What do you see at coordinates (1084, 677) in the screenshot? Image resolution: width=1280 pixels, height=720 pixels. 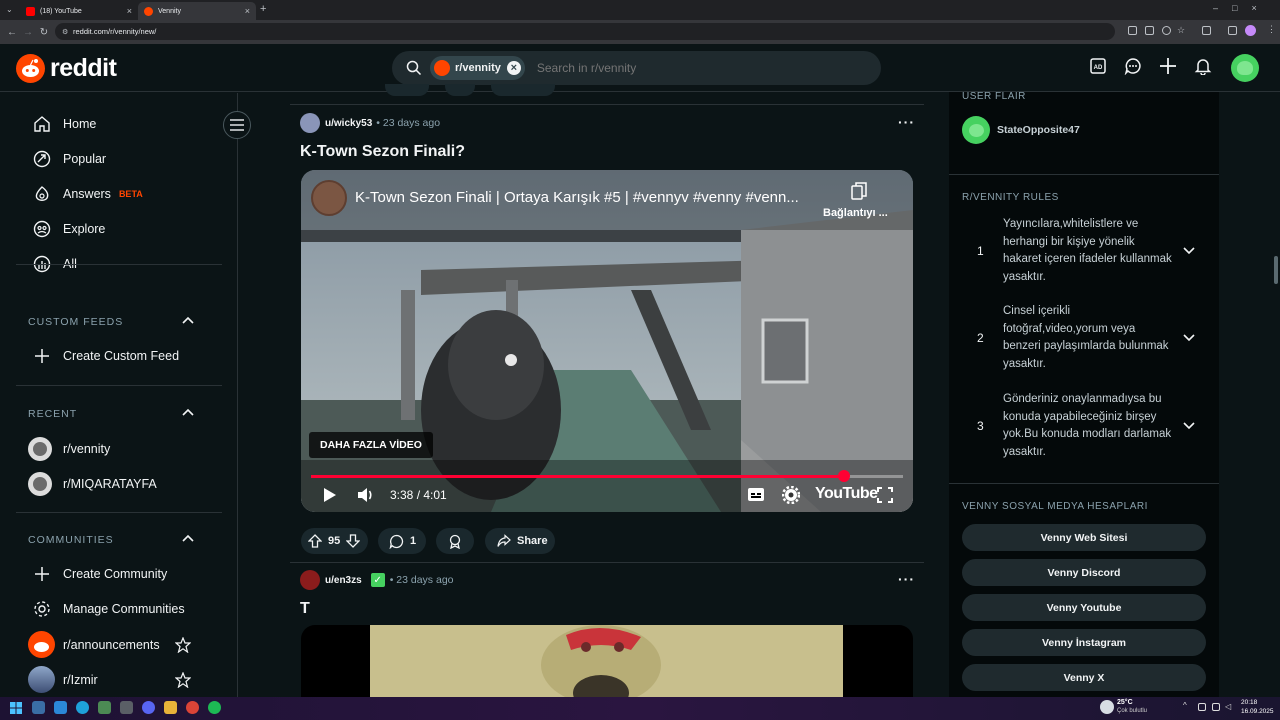 I see `social-button-x: Venny X` at bounding box center [1084, 677].